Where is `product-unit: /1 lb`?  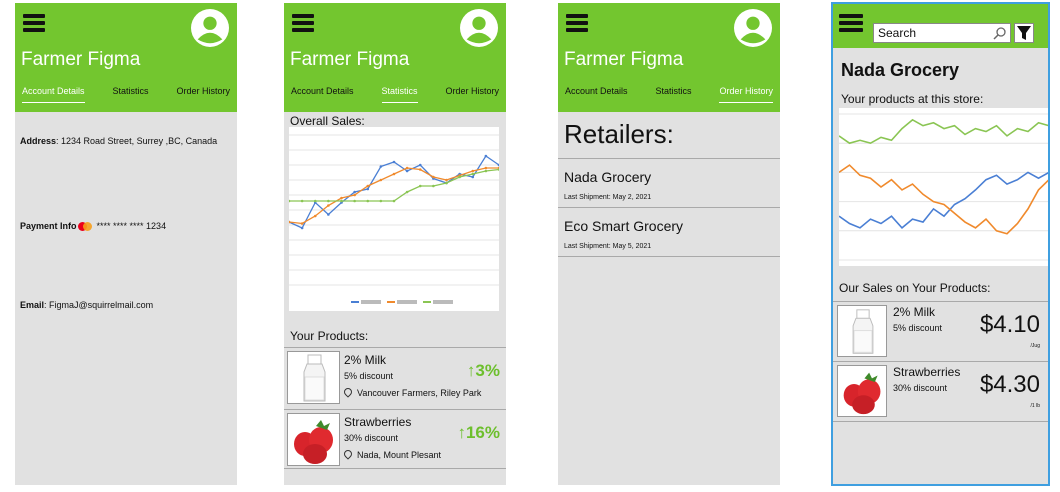 product-unit: /1 lb is located at coordinates (1035, 406).